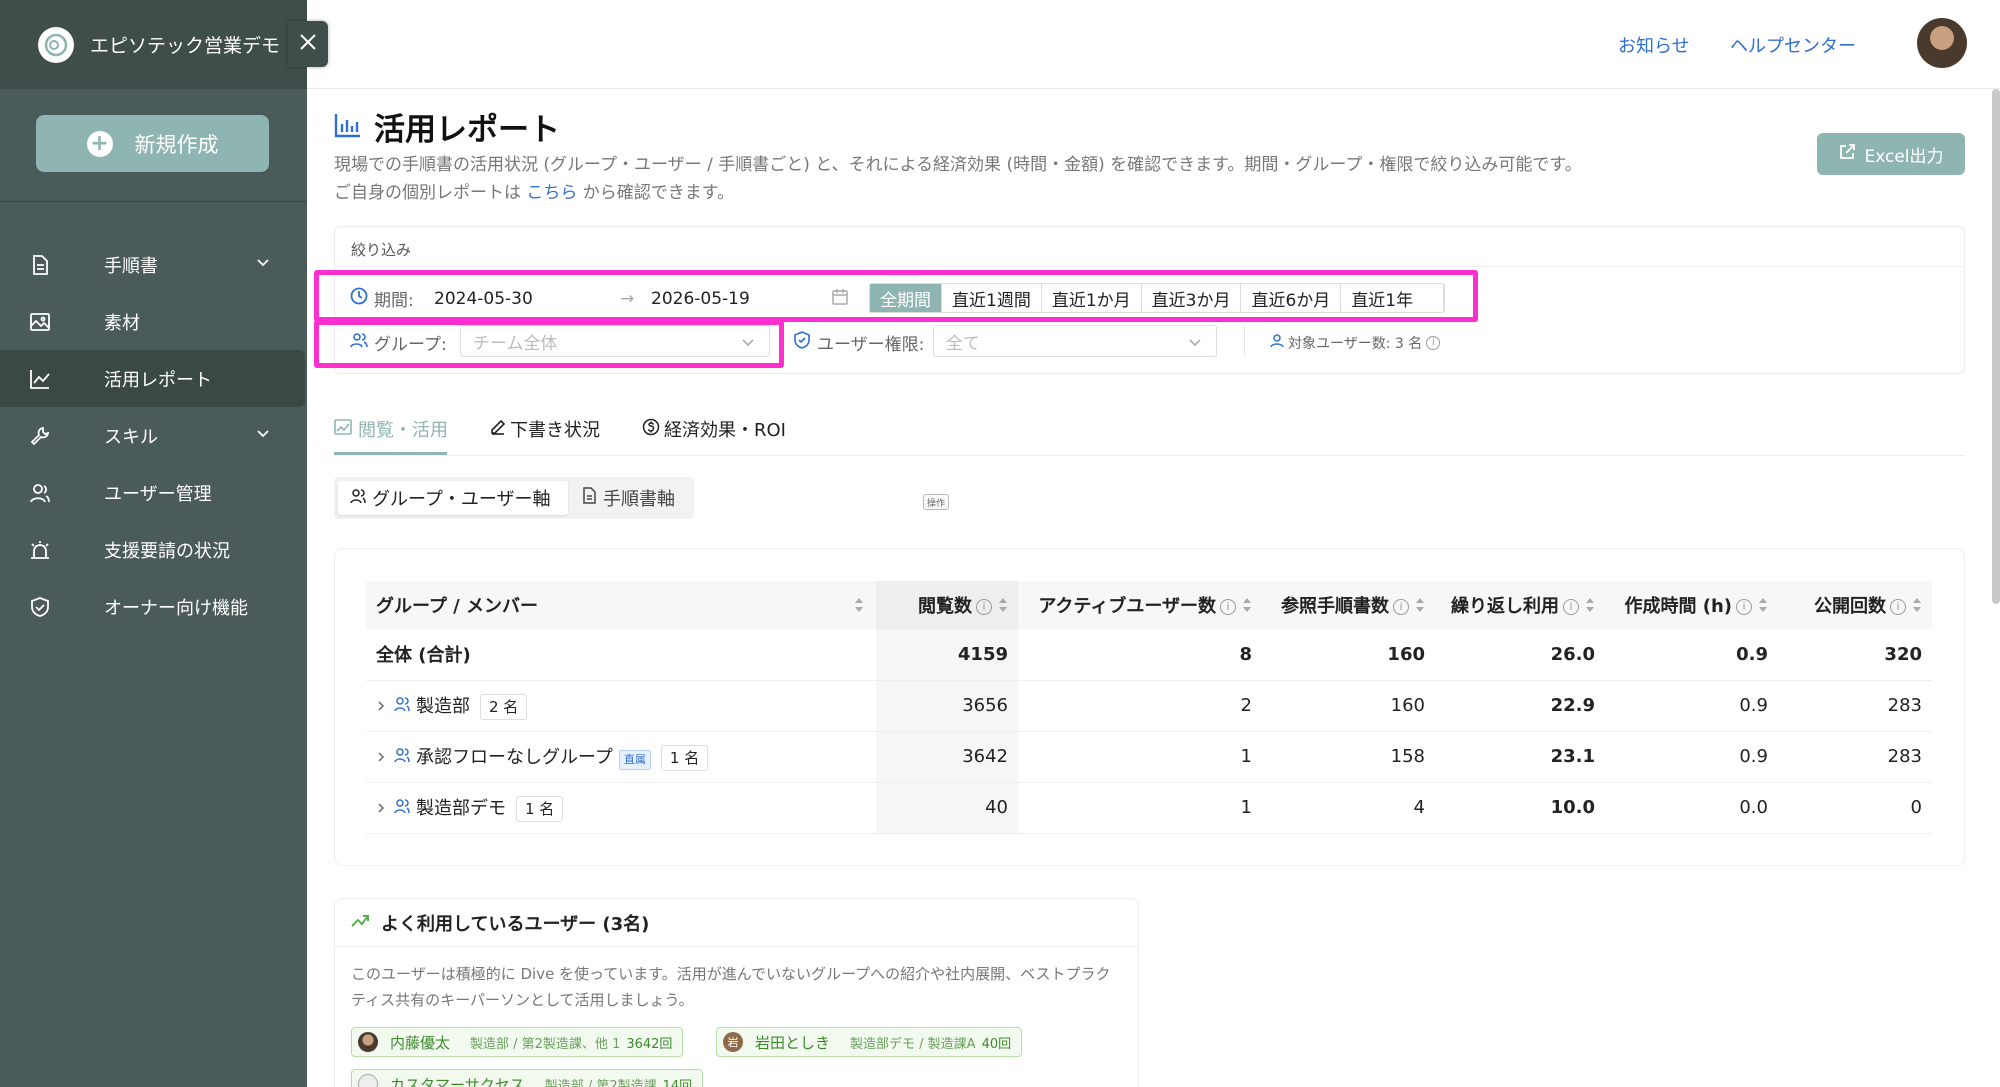 This screenshot has height=1087, width=2000. Describe the element at coordinates (1847, 154) in the screenshot. I see `external-link-icon` at that location.